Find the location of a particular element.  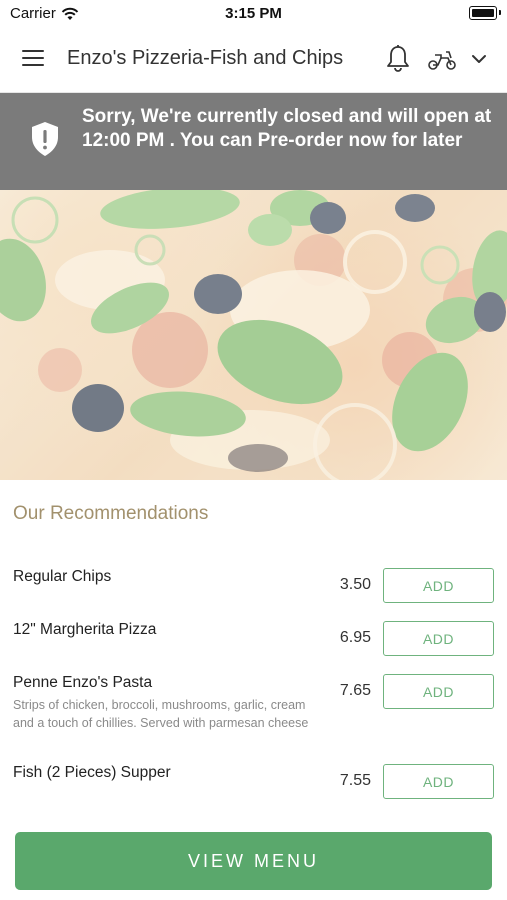

item-price: 7.55 is located at coordinates (355, 780).